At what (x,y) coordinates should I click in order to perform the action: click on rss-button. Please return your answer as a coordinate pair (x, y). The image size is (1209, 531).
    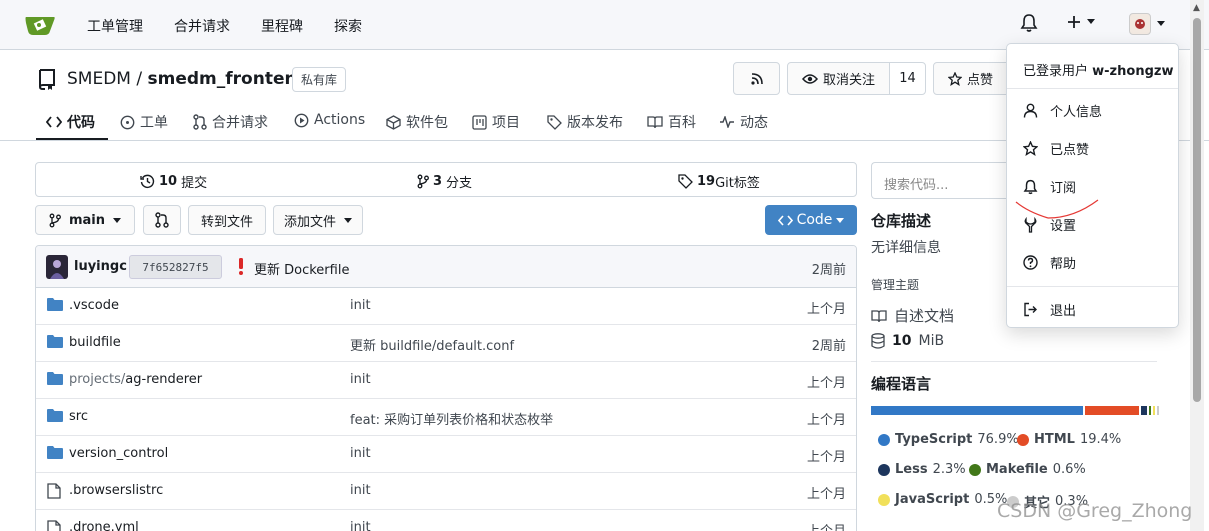
    Looking at the image, I should click on (756, 78).